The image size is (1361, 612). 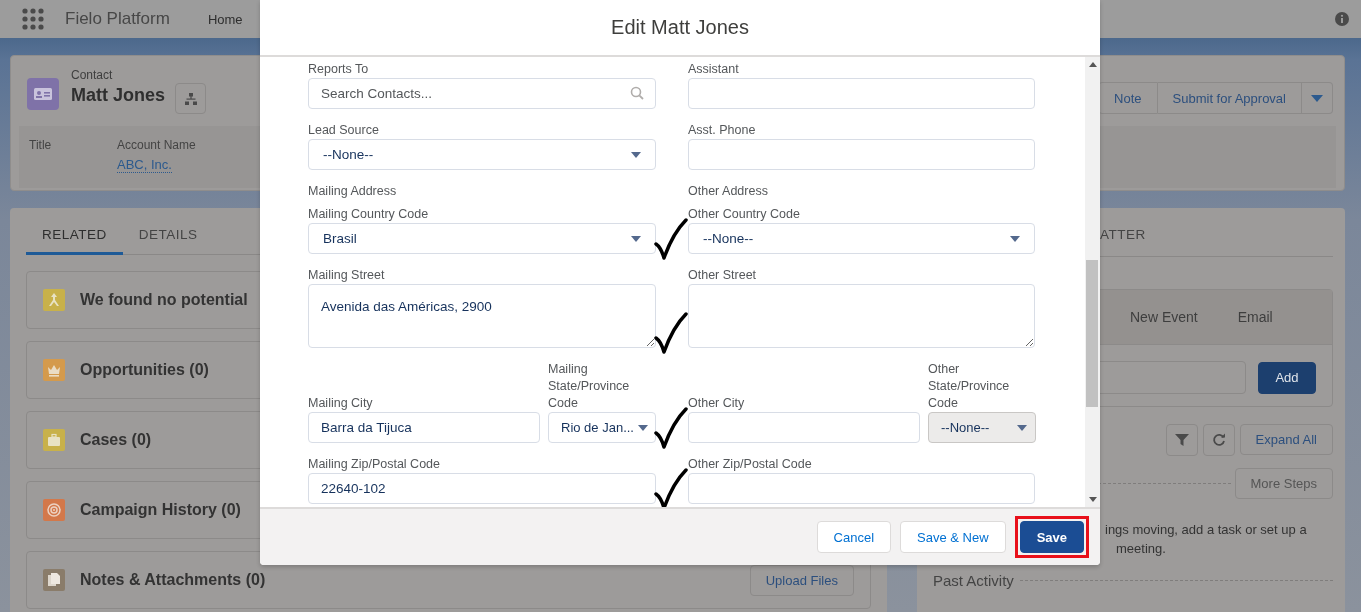 What do you see at coordinates (750, 464) in the screenshot?
I see `field-label: Other Zip/Postal Code` at bounding box center [750, 464].